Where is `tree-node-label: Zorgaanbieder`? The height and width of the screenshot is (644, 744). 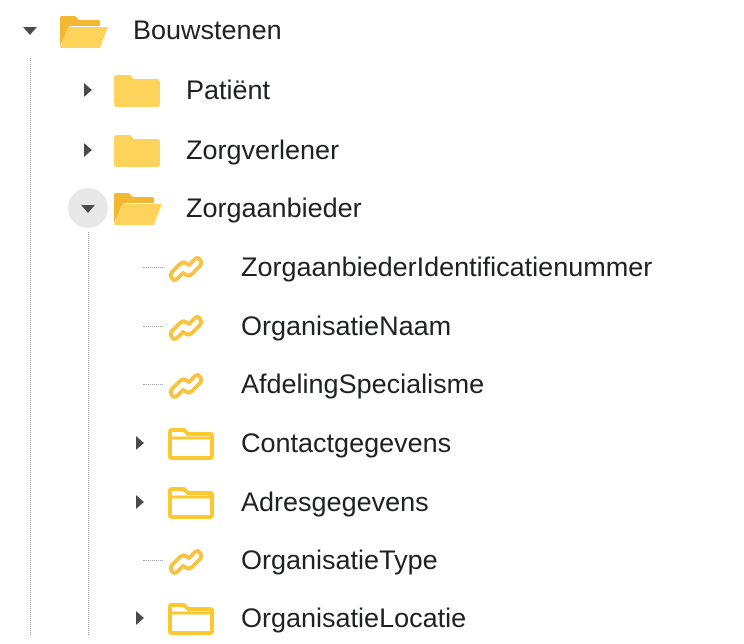 tree-node-label: Zorgaanbieder is located at coordinates (274, 208).